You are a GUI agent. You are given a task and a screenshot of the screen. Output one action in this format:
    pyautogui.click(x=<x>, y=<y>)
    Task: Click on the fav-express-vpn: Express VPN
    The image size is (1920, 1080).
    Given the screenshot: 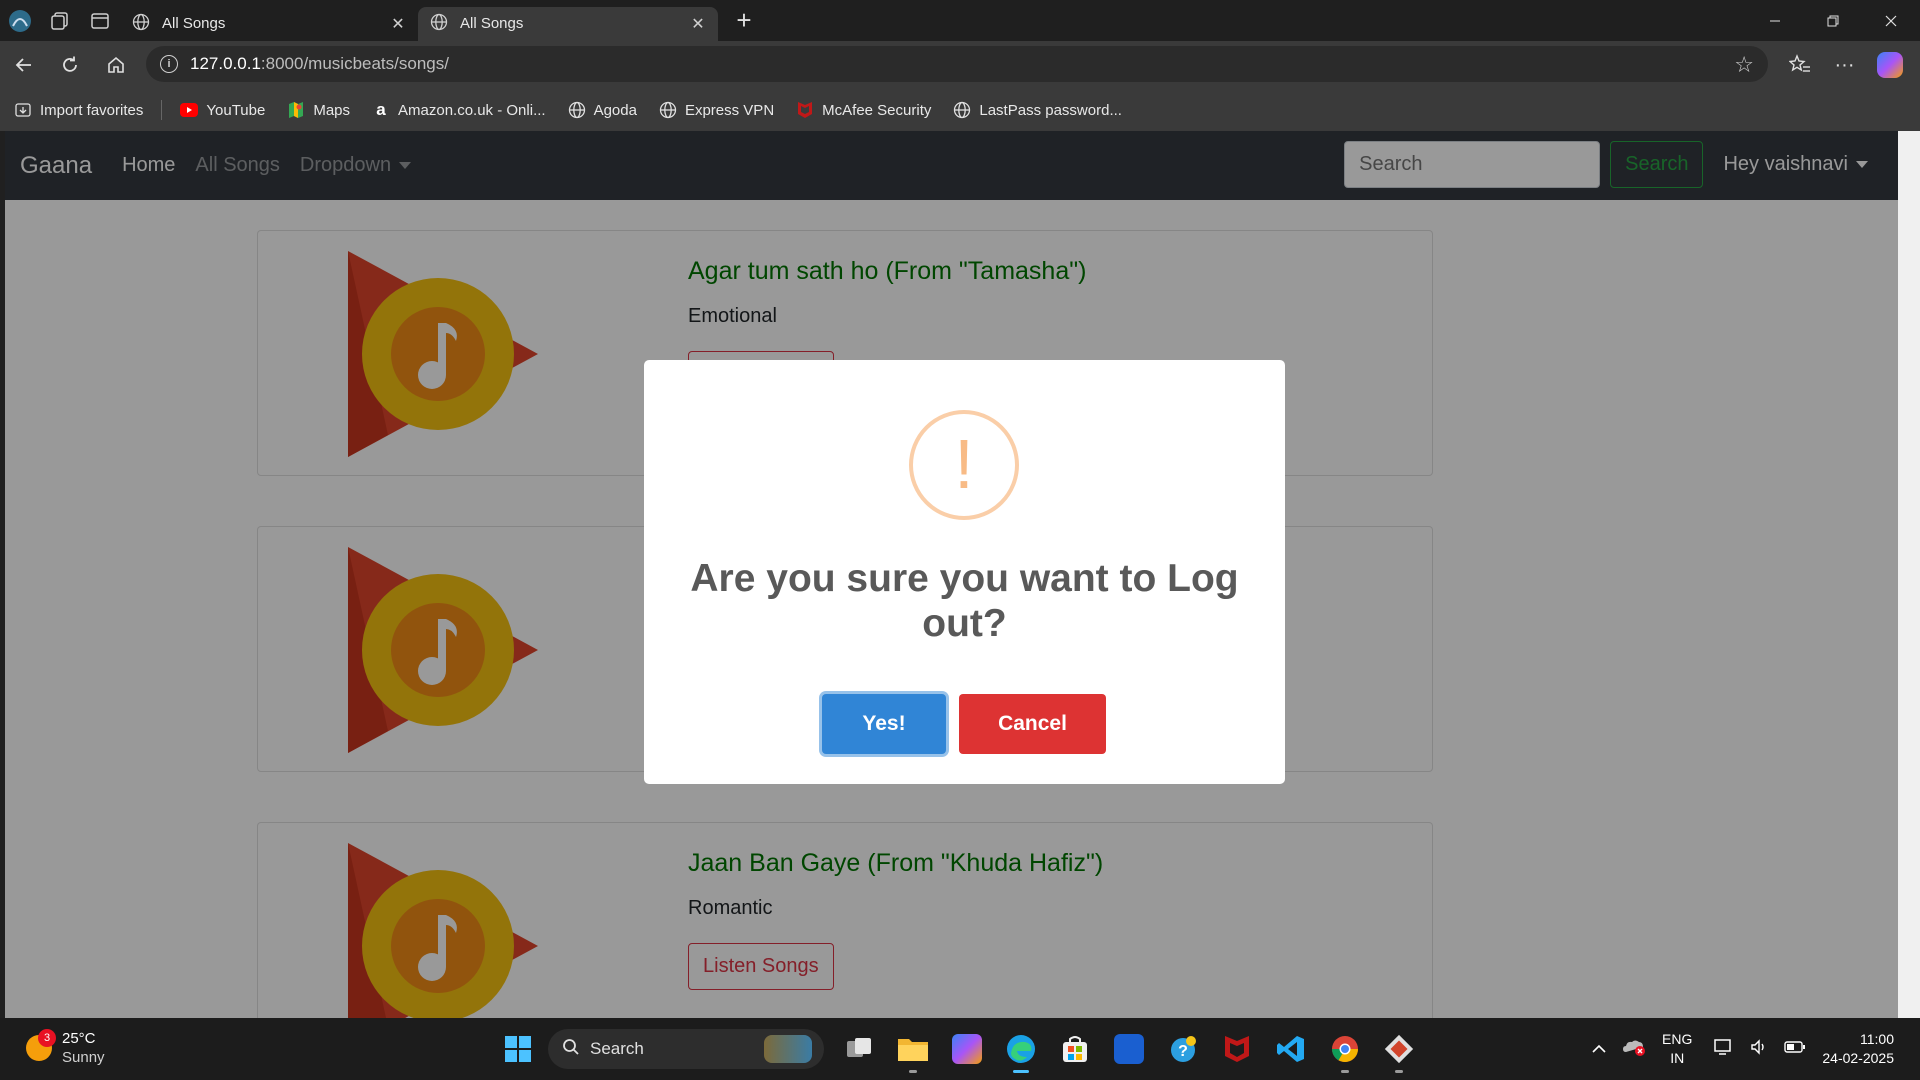 What is the action you would take?
    pyautogui.click(x=716, y=110)
    